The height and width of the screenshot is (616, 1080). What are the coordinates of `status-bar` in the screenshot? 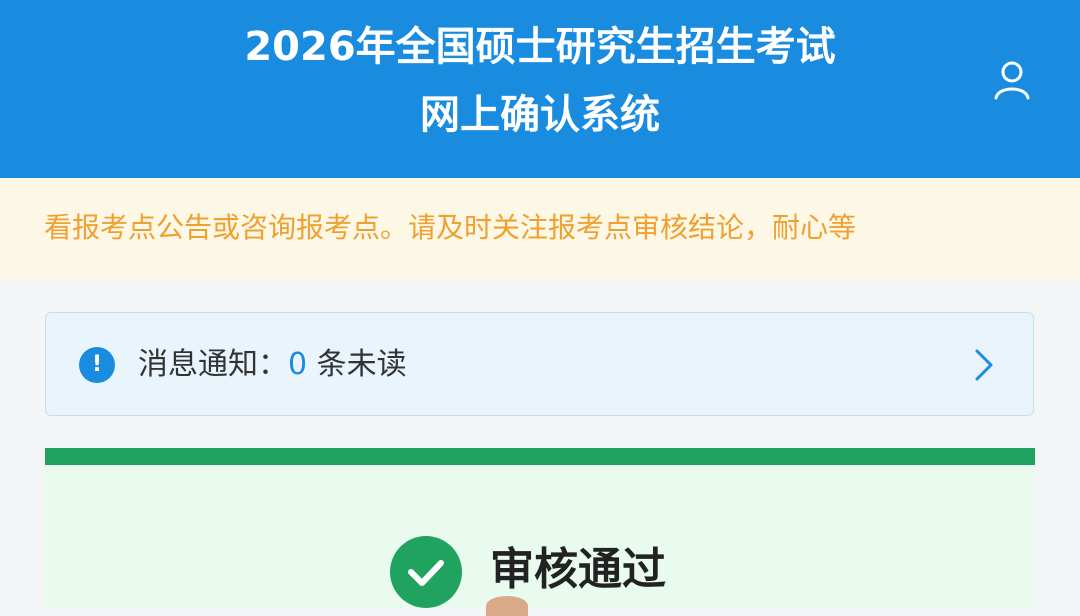 It's located at (540, 456).